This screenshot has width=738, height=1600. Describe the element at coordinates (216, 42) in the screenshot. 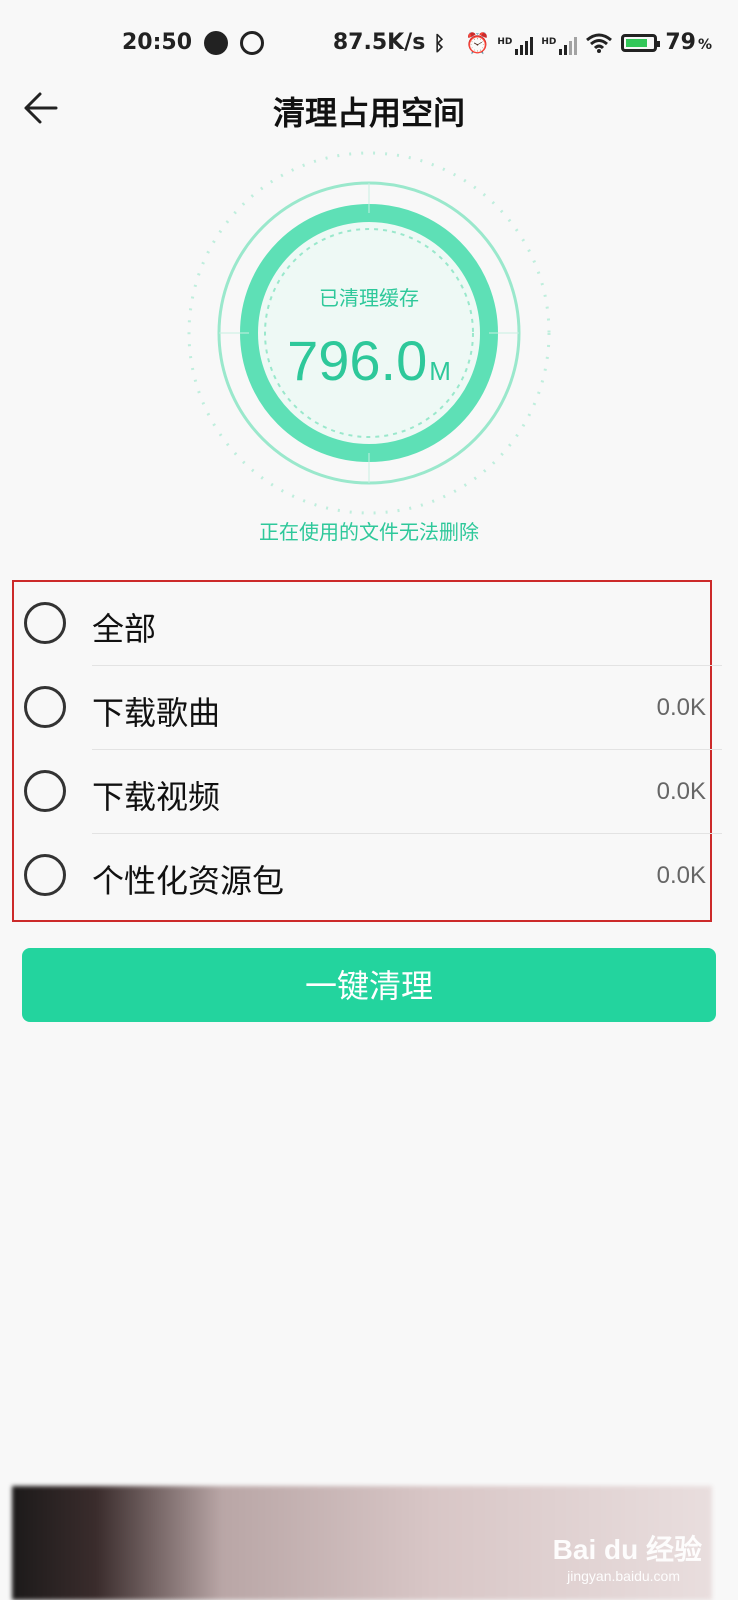

I see `globe-icon` at that location.